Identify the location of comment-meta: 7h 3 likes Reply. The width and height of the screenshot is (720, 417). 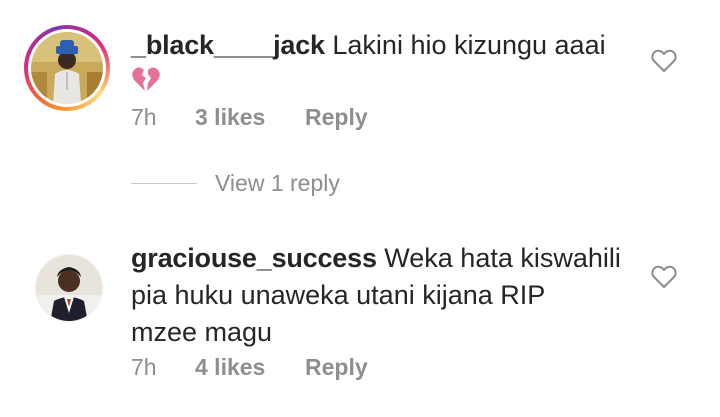
(249, 117).